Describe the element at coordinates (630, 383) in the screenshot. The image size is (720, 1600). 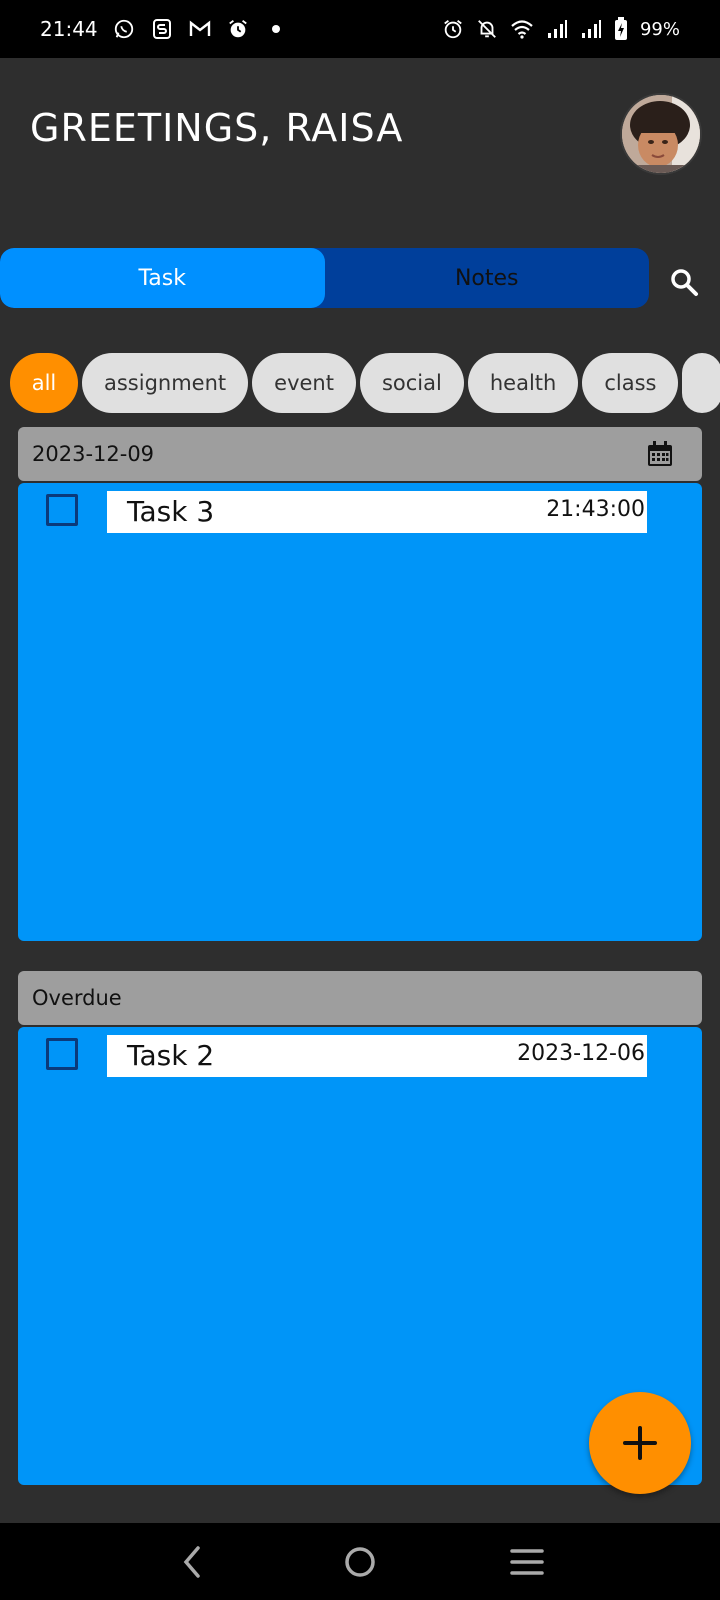
I see `chip-class: class` at that location.